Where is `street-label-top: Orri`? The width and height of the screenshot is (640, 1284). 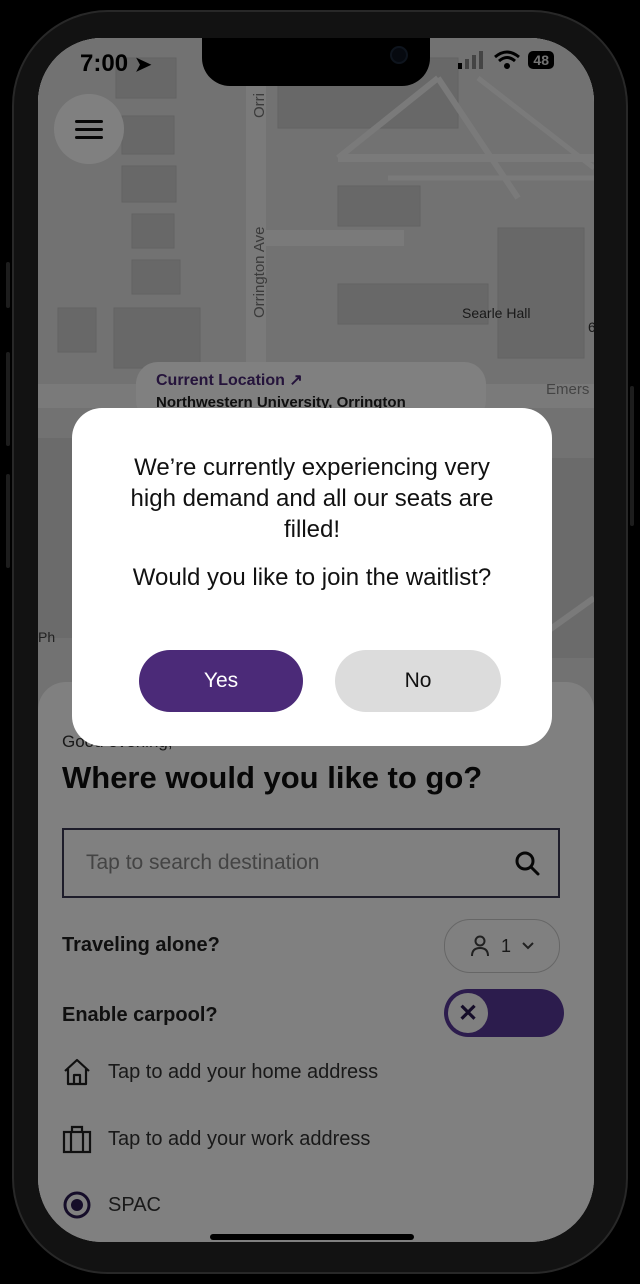
street-label-top: Orri is located at coordinates (259, 105).